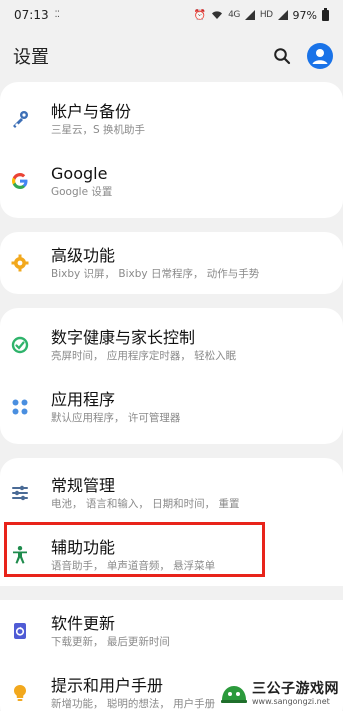  What do you see at coordinates (171, 631) in the screenshot?
I see `settings-item-software-update: 软件更新 下载更新， 最后更新时间` at bounding box center [171, 631].